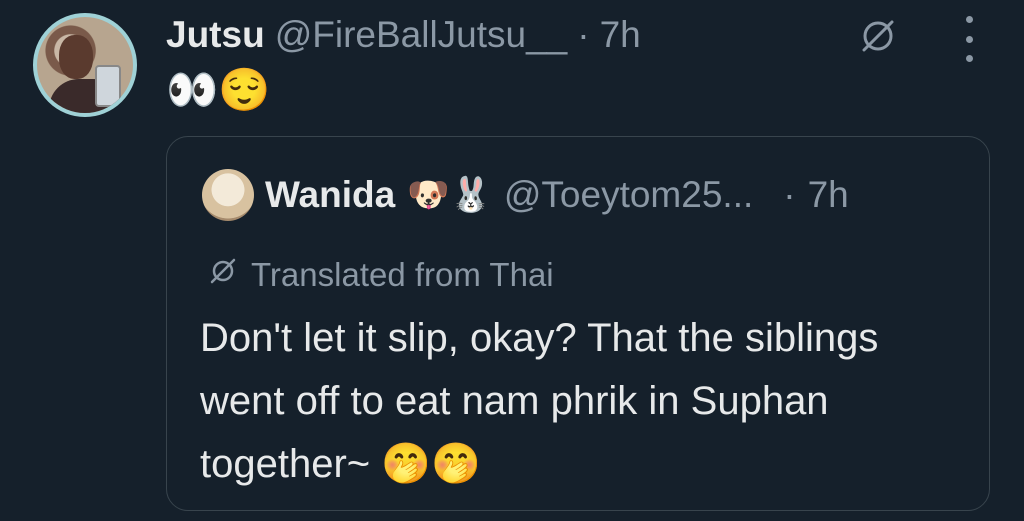 Image resolution: width=1024 pixels, height=521 pixels. I want to click on author-name: Jutsu, so click(215, 35).